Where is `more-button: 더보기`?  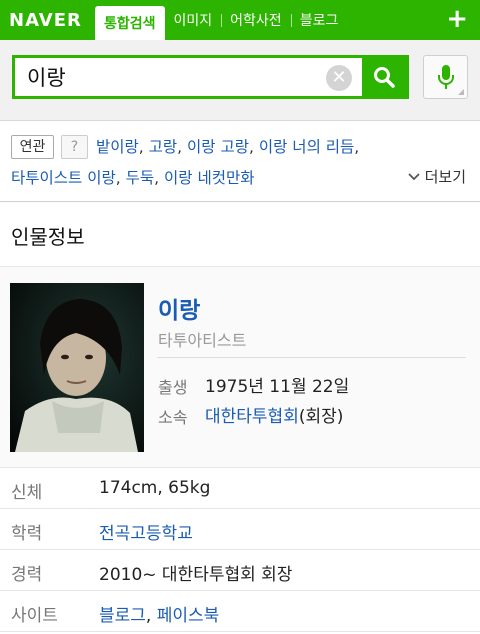
more-button: 더보기 is located at coordinates (437, 176).